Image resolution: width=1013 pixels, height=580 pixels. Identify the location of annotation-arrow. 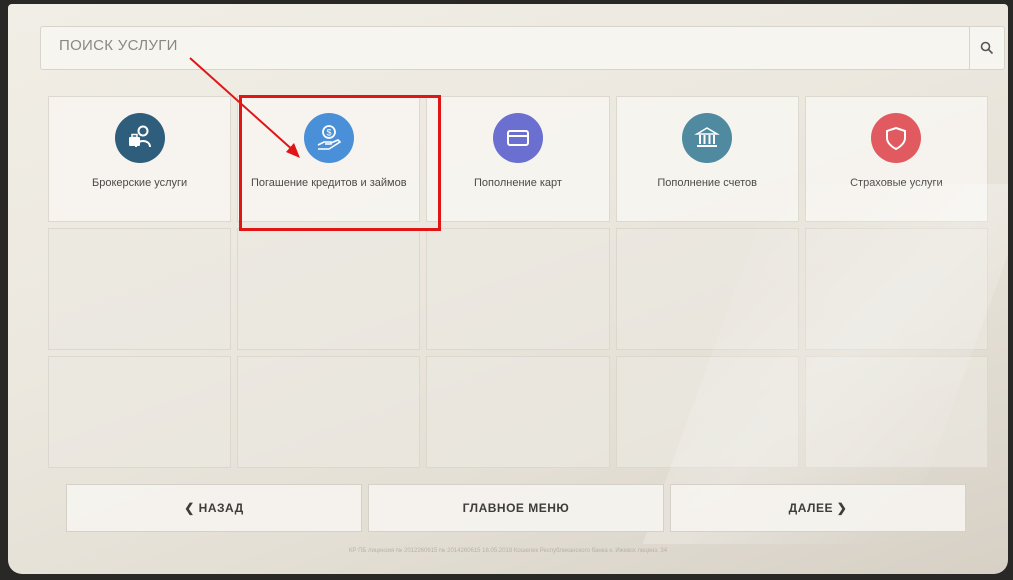
(244, 107).